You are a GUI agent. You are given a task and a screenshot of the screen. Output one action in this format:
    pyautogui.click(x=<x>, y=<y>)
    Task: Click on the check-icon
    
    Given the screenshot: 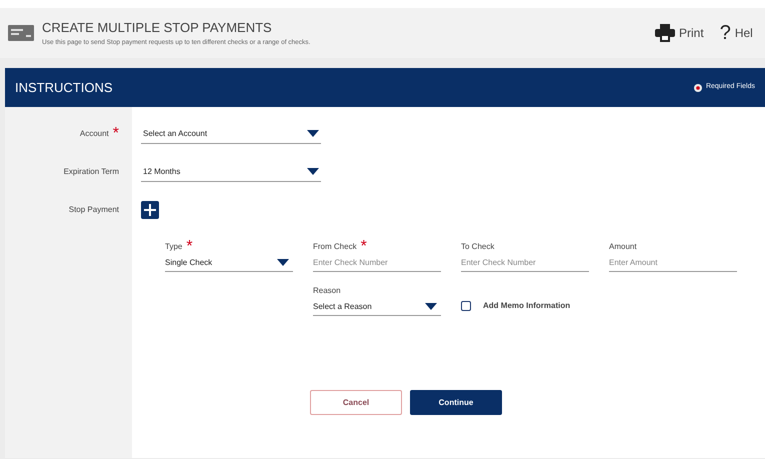 What is the action you would take?
    pyautogui.click(x=21, y=33)
    